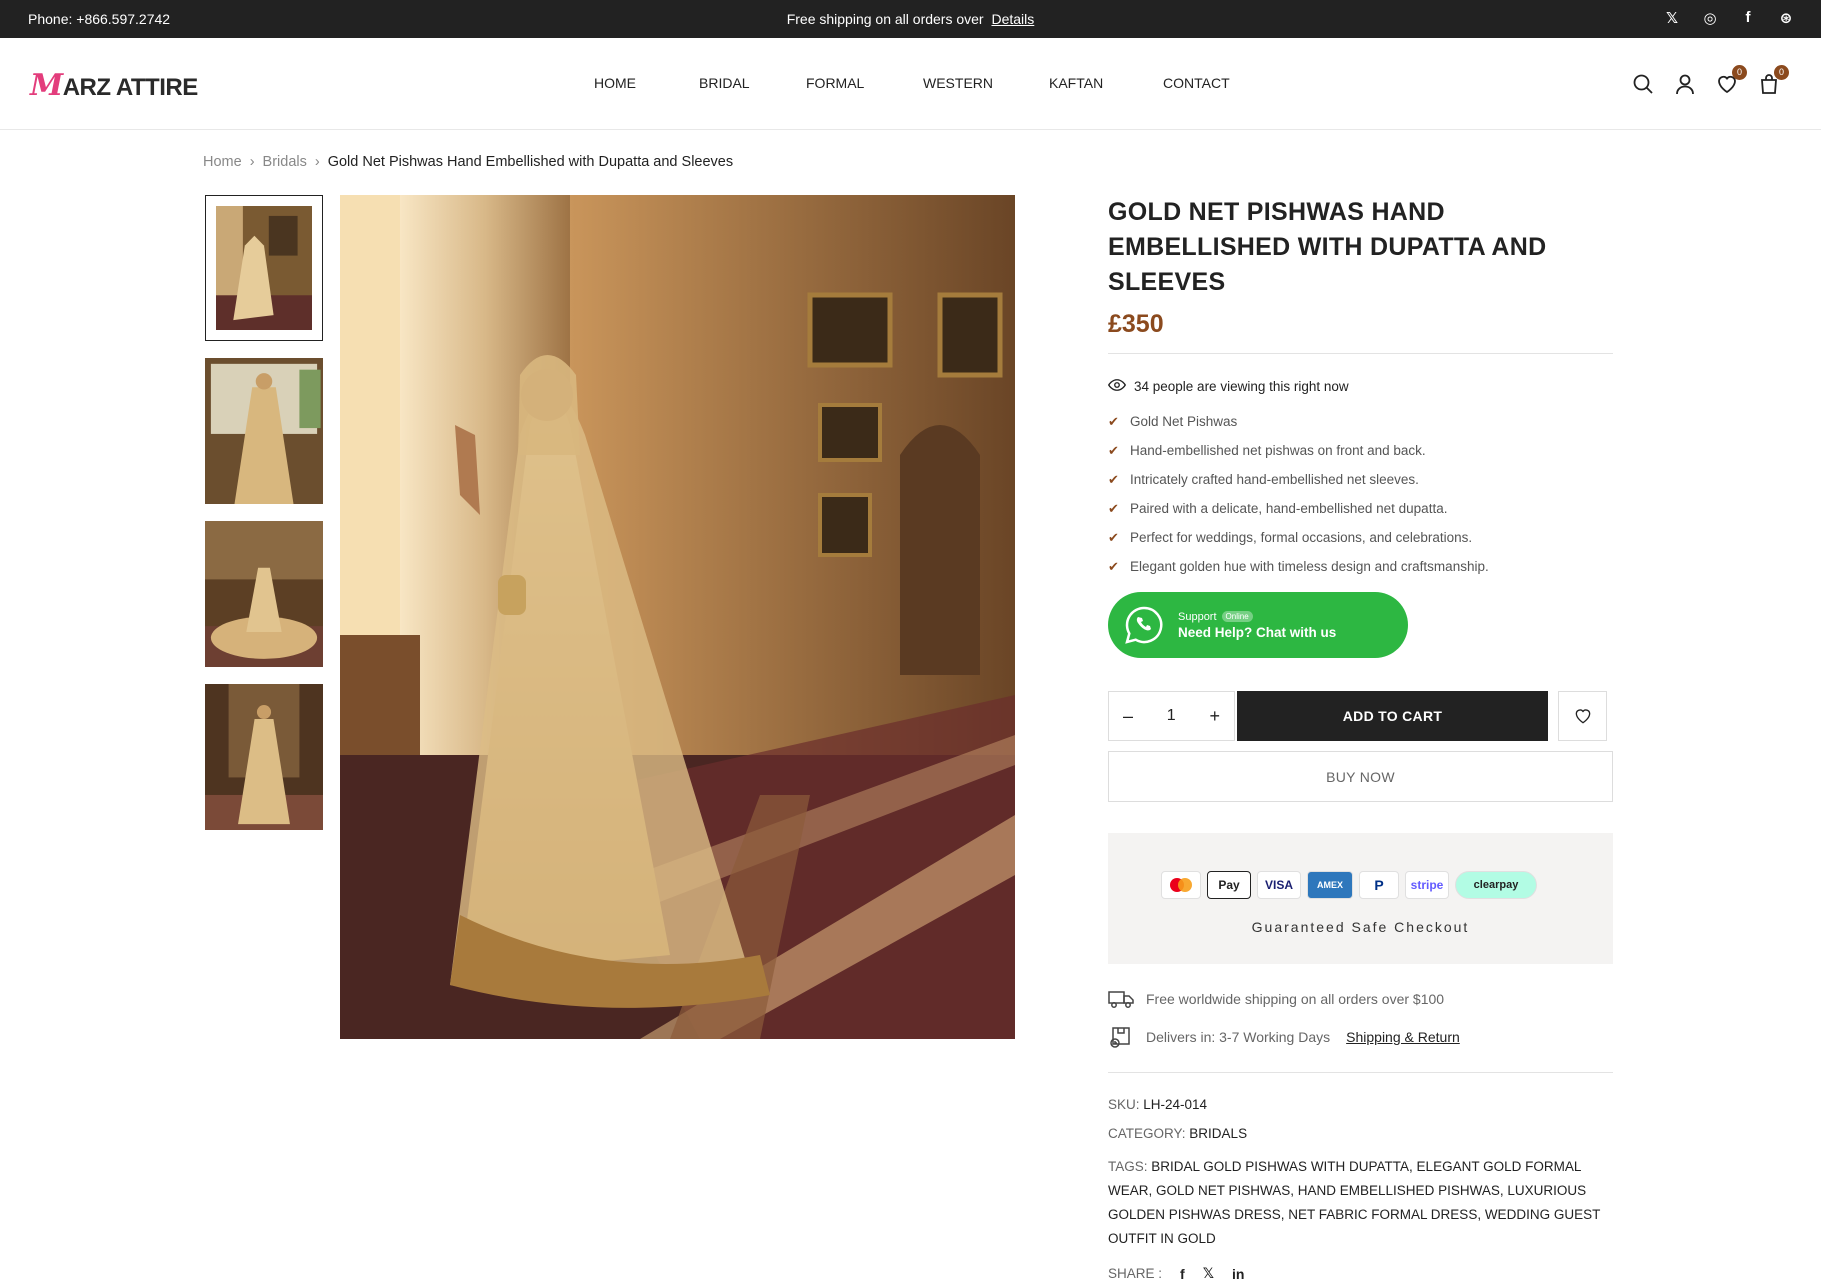  I want to click on amex-icon: AMEX, so click(1330, 885).